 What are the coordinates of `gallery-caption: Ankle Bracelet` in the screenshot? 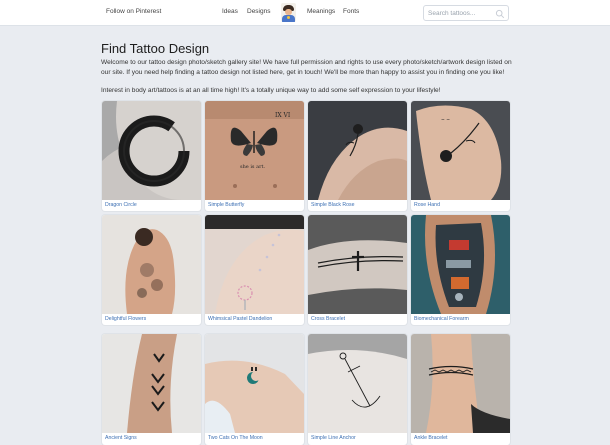 It's located at (430, 438).